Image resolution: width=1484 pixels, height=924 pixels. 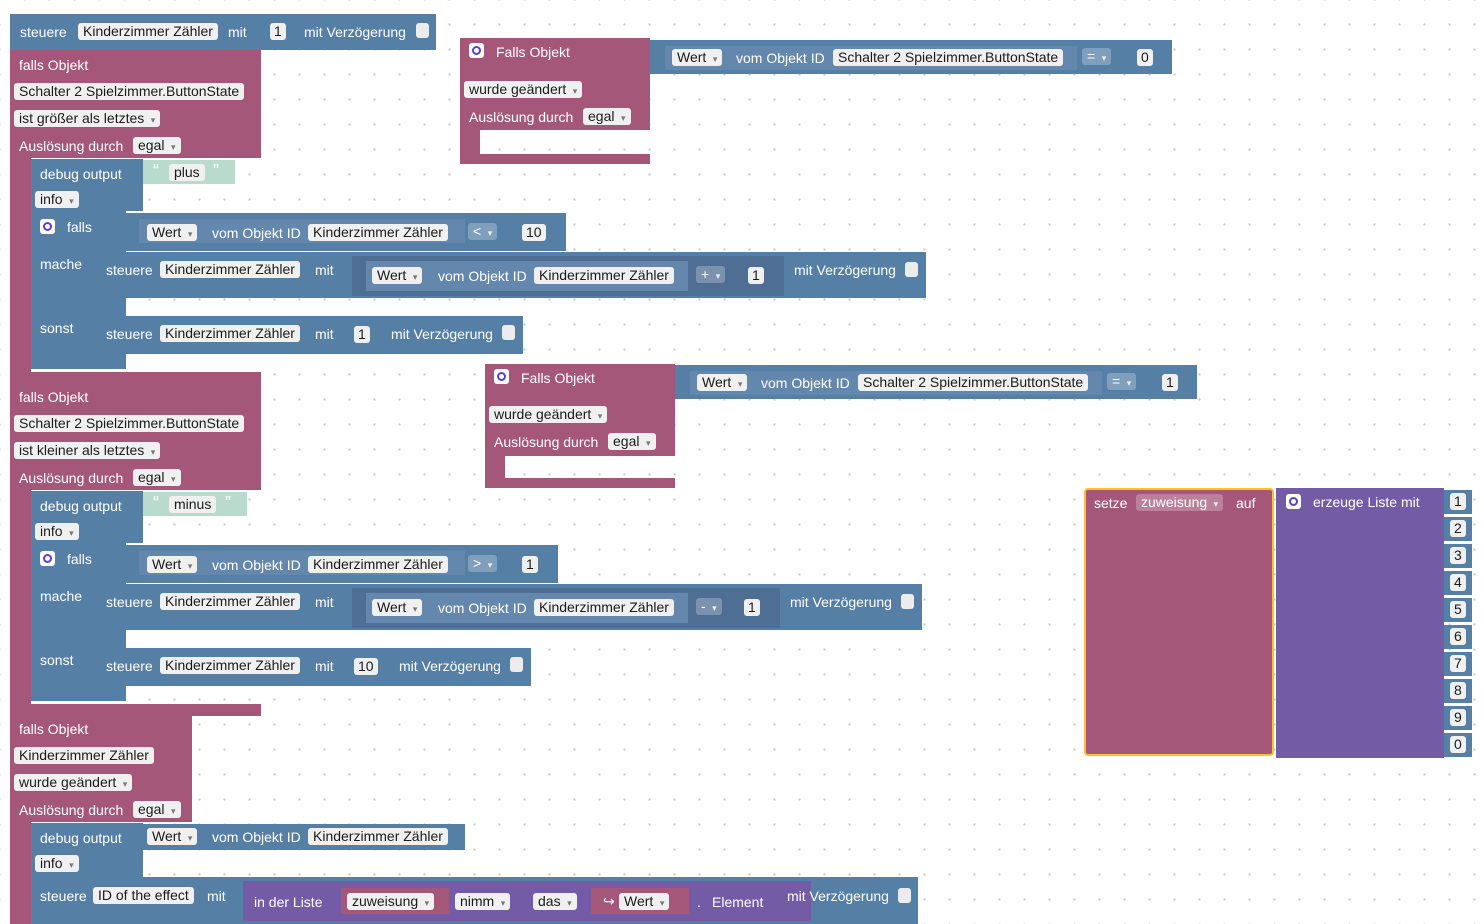 What do you see at coordinates (87, 517) in the screenshot?
I see `debug-block-2: debug output info` at bounding box center [87, 517].